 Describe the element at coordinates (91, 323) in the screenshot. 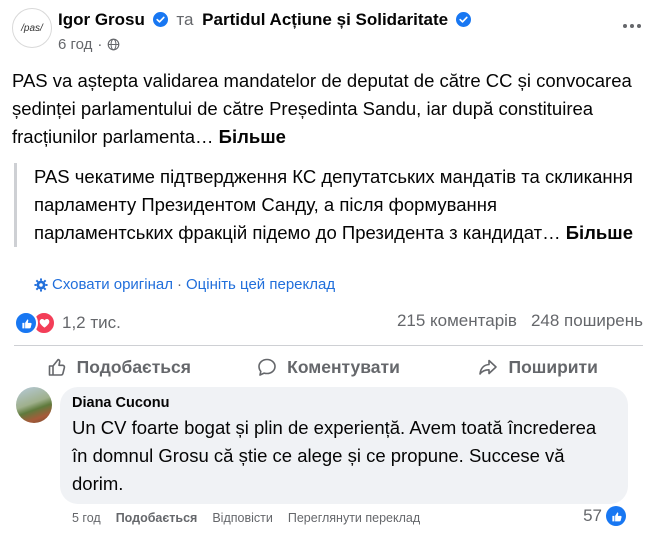

I see `reactions-count: 1,2 тис.` at that location.